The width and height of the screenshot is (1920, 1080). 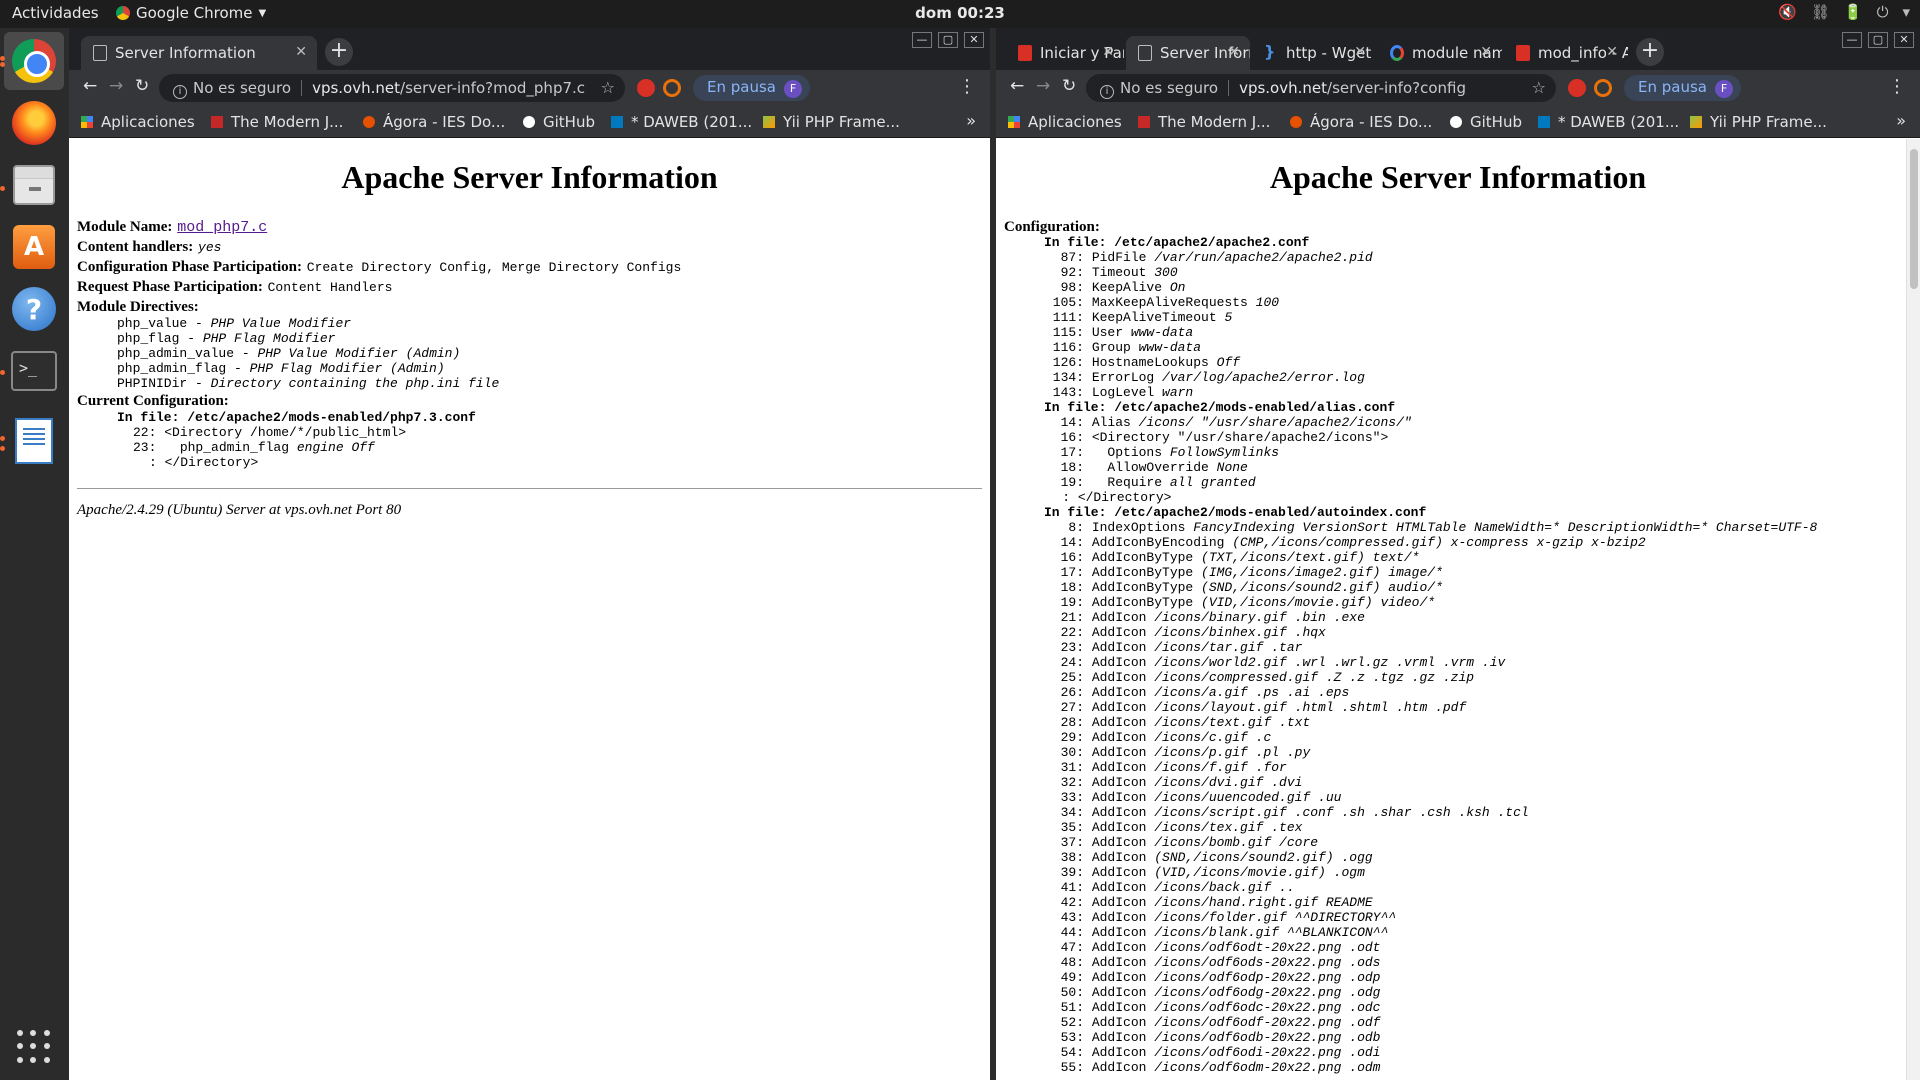 What do you see at coordinates (34, 185) in the screenshot?
I see `dock-files` at bounding box center [34, 185].